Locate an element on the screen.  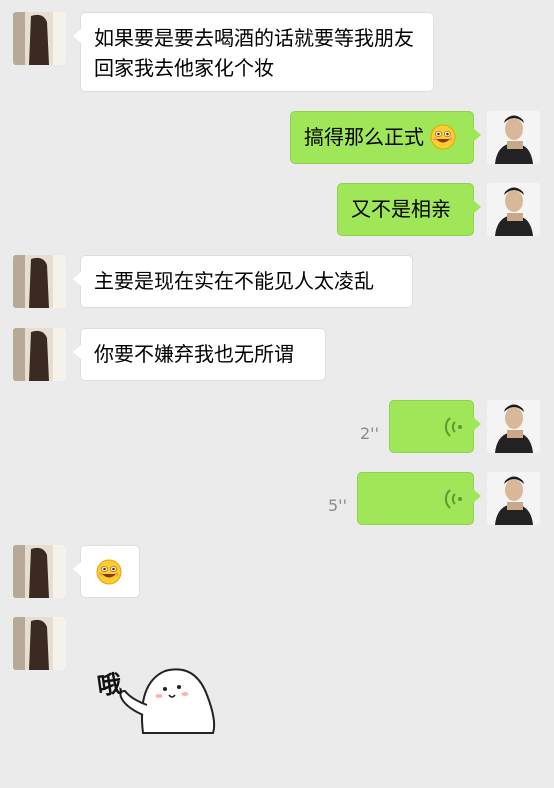
message-row: 2'' is located at coordinates (277, 426).